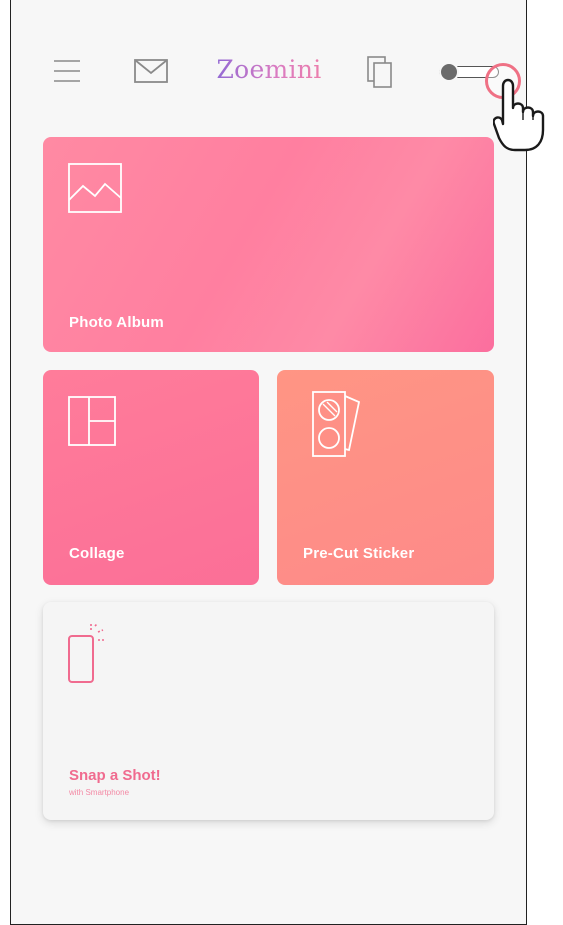  I want to click on collage-card: Collage, so click(151, 477).